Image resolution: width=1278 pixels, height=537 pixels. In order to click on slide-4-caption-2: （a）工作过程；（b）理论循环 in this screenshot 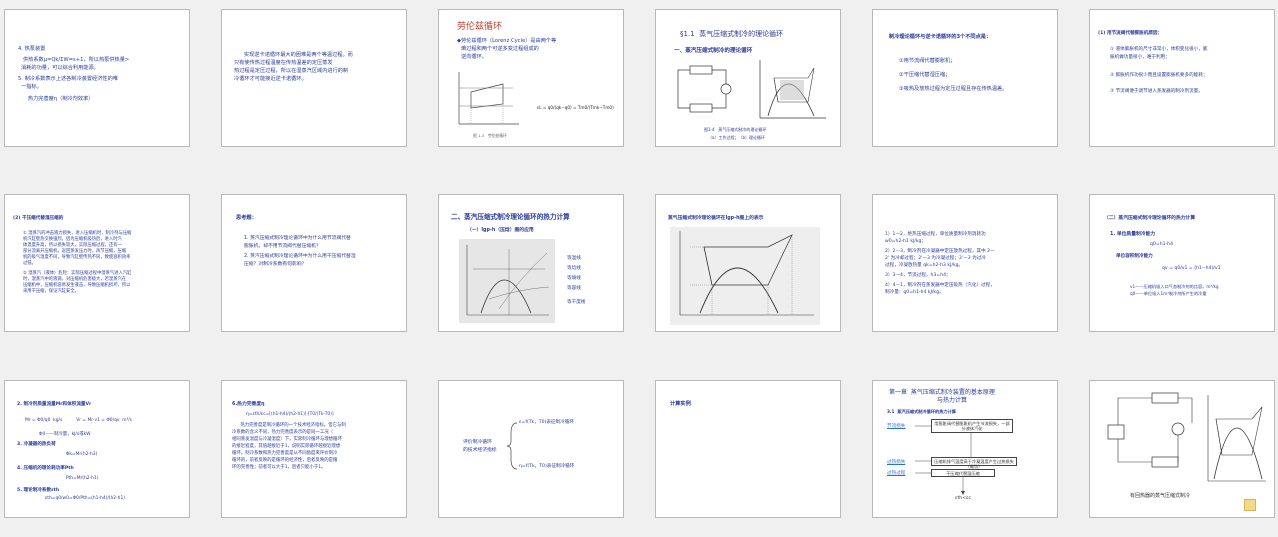, I will do `click(736, 137)`.